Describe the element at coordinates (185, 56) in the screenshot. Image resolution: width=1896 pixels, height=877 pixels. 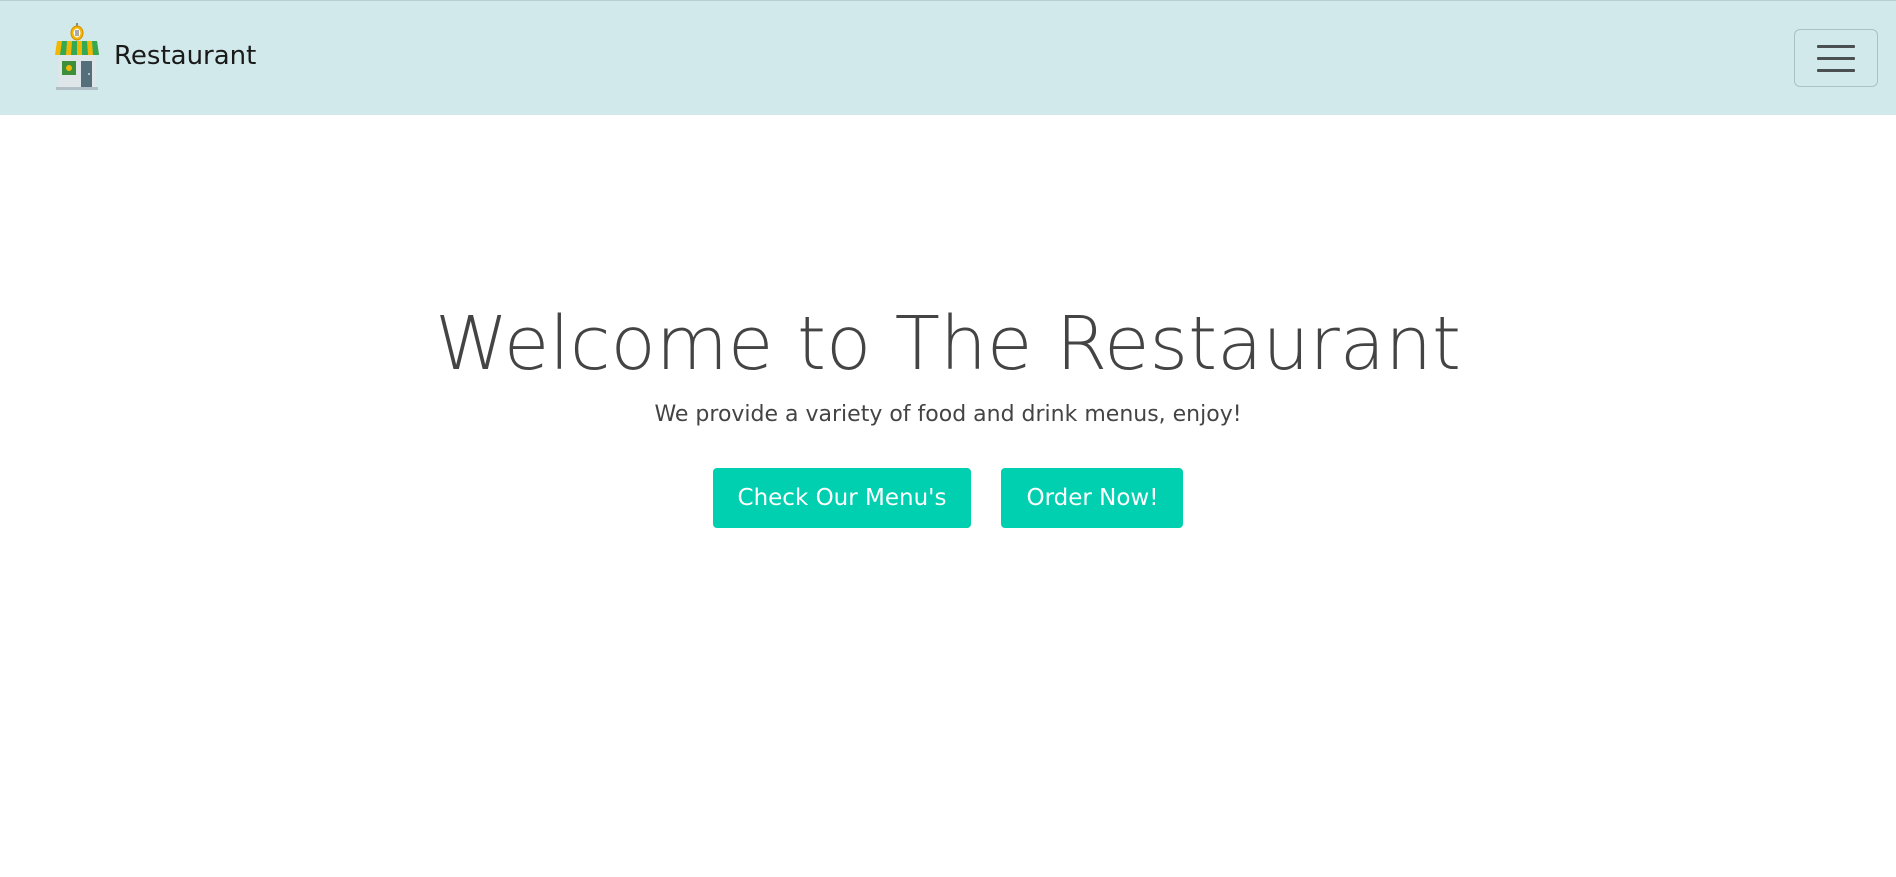
I see `brand-name: Restaurant` at that location.